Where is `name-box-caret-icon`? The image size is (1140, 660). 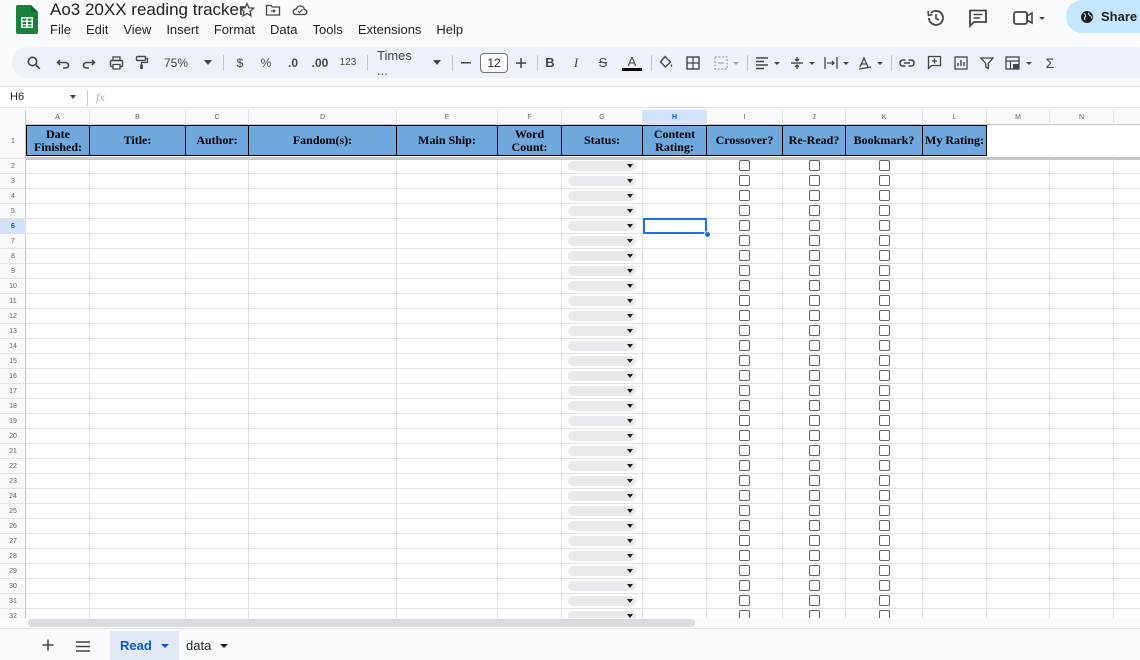 name-box-caret-icon is located at coordinates (73, 97).